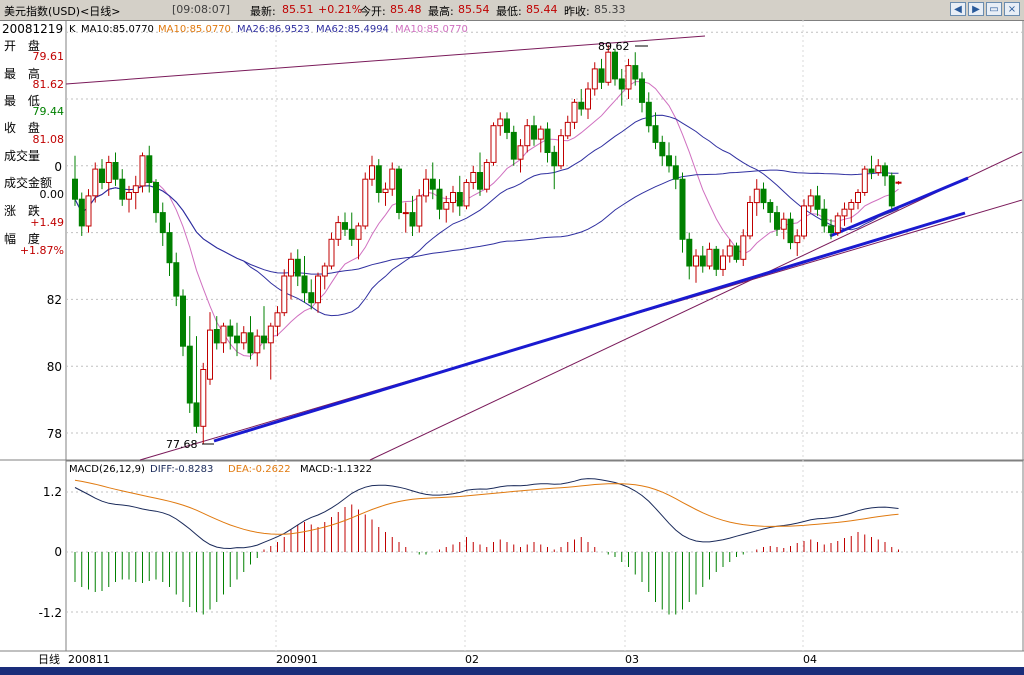  Describe the element at coordinates (486, 559) in the screenshot. I see `macd-histogram` at that location.